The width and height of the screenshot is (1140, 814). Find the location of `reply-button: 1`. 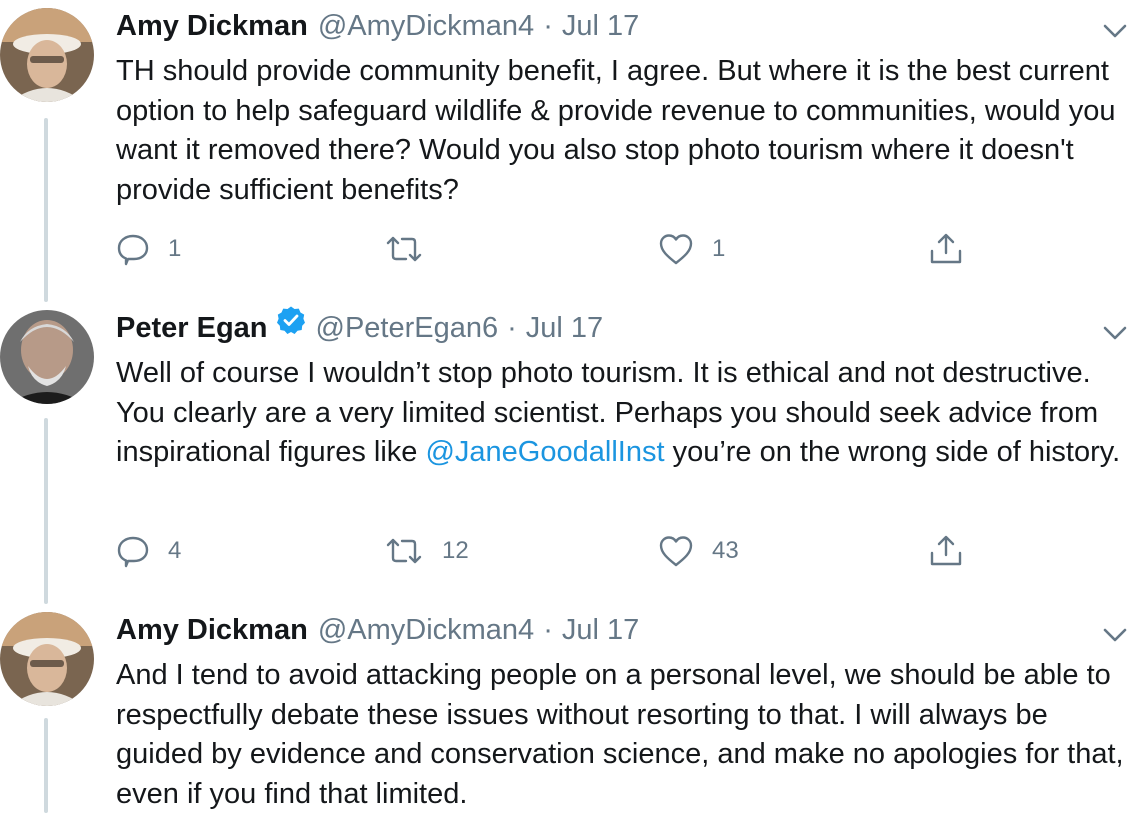

reply-button: 1 is located at coordinates (148, 249).